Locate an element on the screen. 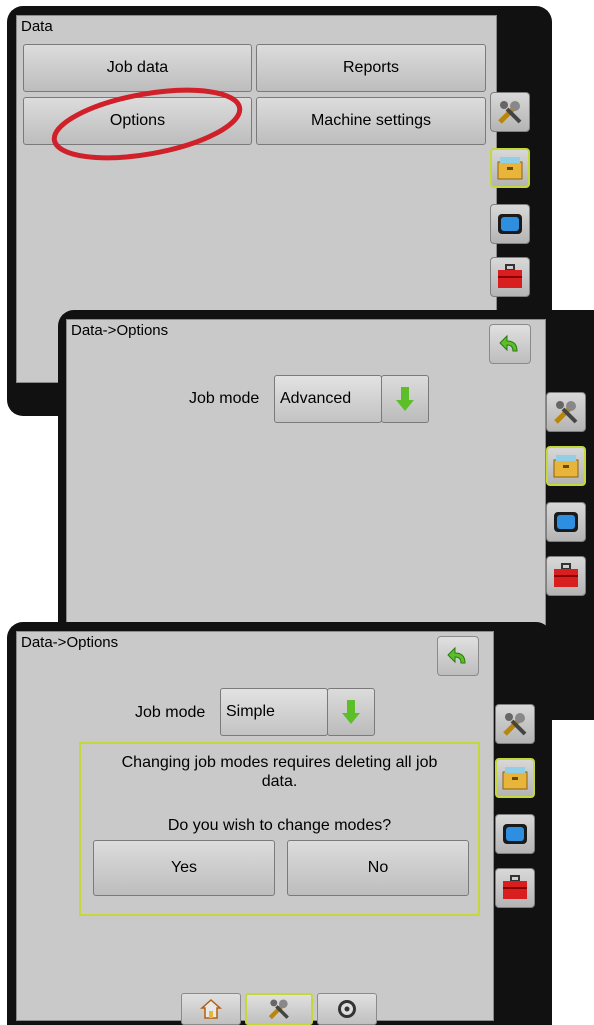 This screenshot has height=1025, width=594. page-title: Data is located at coordinates (37, 26).